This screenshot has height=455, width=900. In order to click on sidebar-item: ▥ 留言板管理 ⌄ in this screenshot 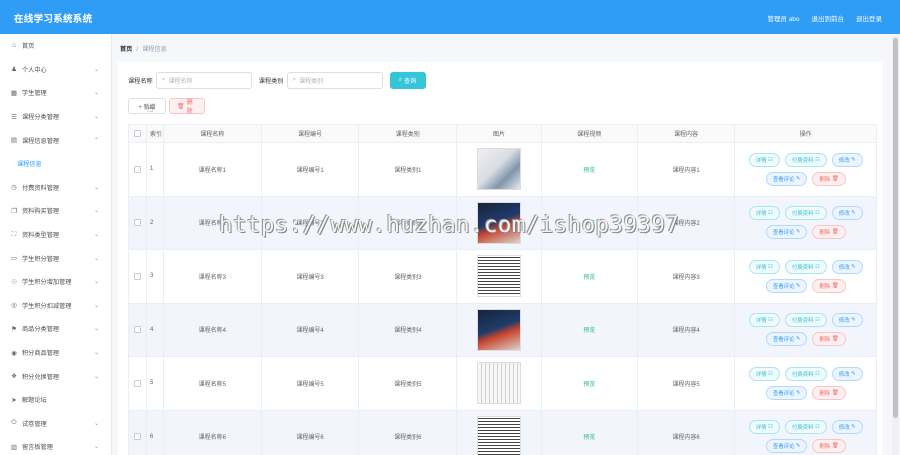, I will do `click(55, 445)`.